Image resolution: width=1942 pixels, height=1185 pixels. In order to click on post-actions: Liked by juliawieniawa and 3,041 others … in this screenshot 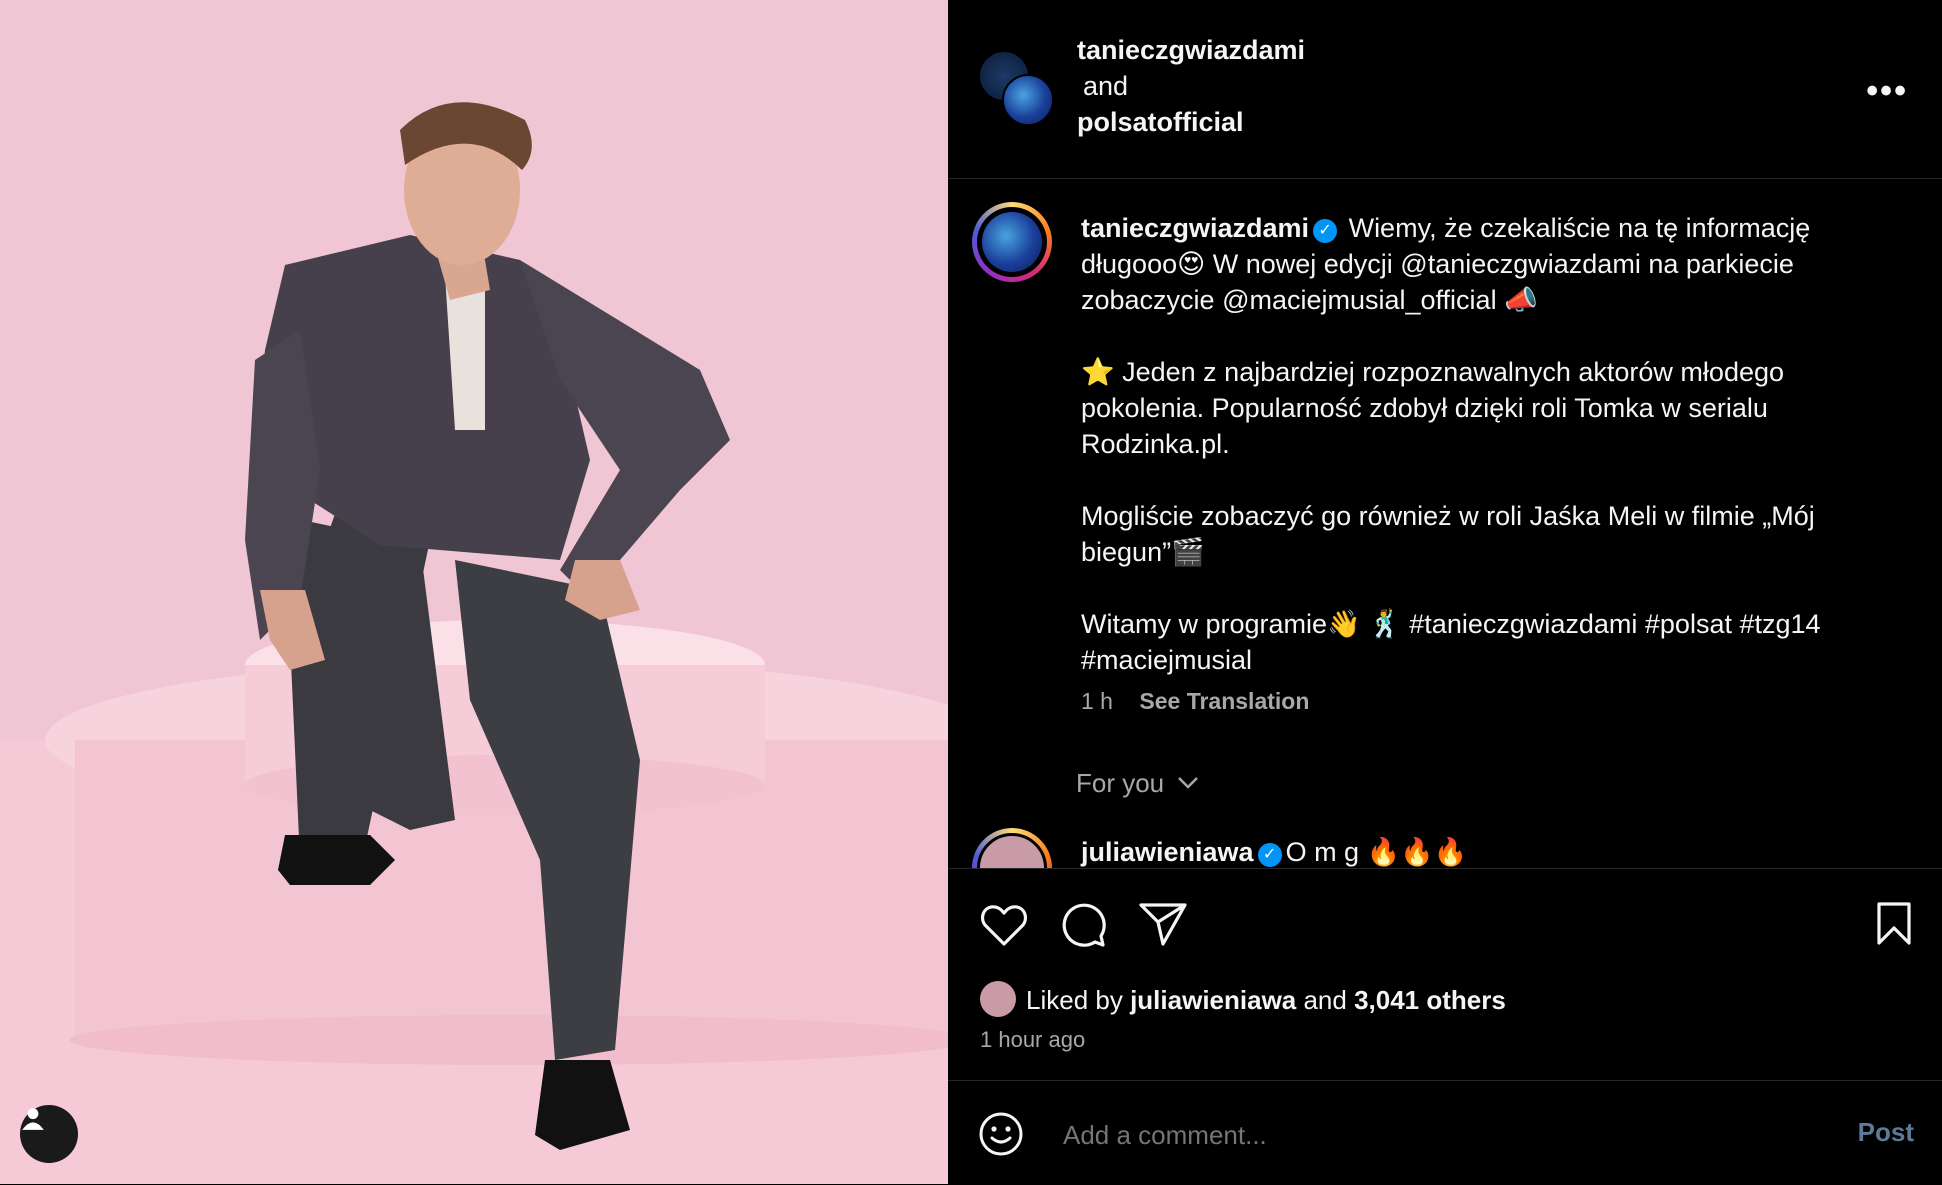, I will do `click(1445, 960)`.